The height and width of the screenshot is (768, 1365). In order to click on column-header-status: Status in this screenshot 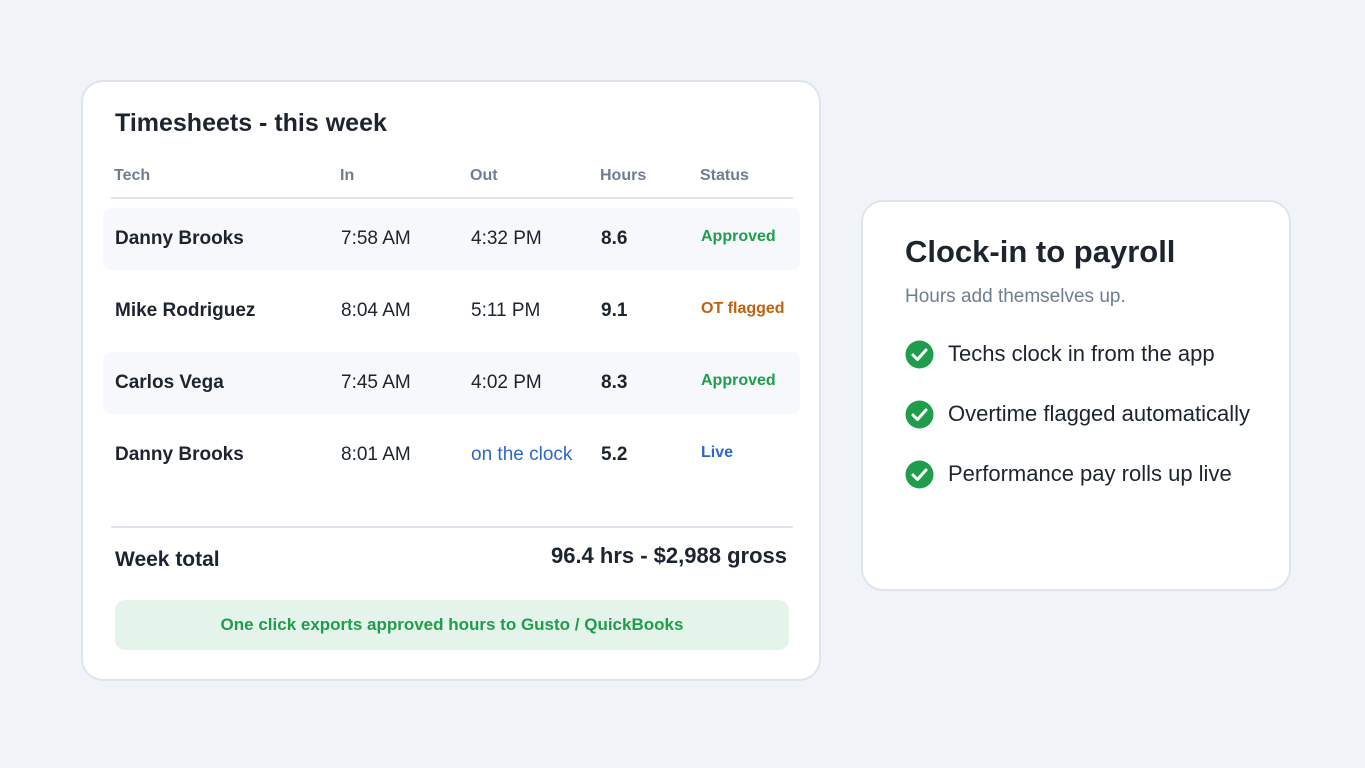, I will do `click(724, 176)`.